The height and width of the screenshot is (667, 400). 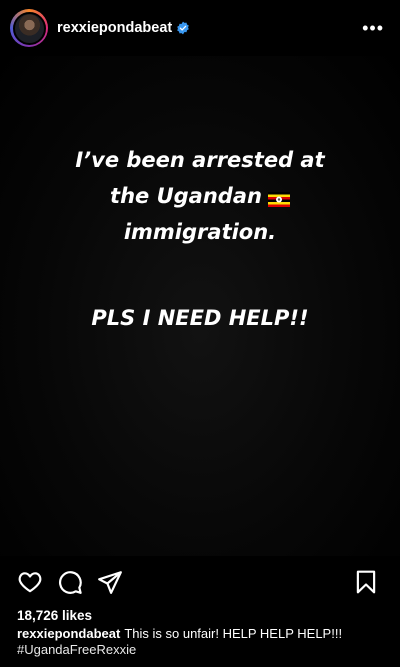 I want to click on post-help-text: PLS I NEED HELP!!, so click(x=200, y=318).